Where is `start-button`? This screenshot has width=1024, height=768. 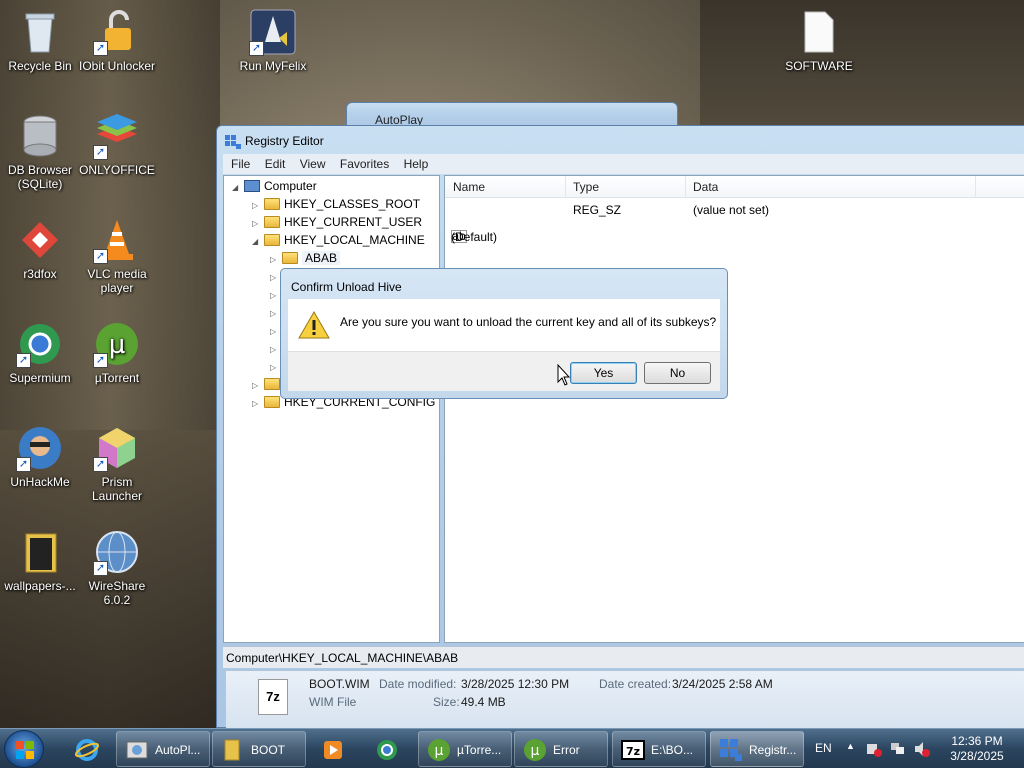
start-button is located at coordinates (24, 749).